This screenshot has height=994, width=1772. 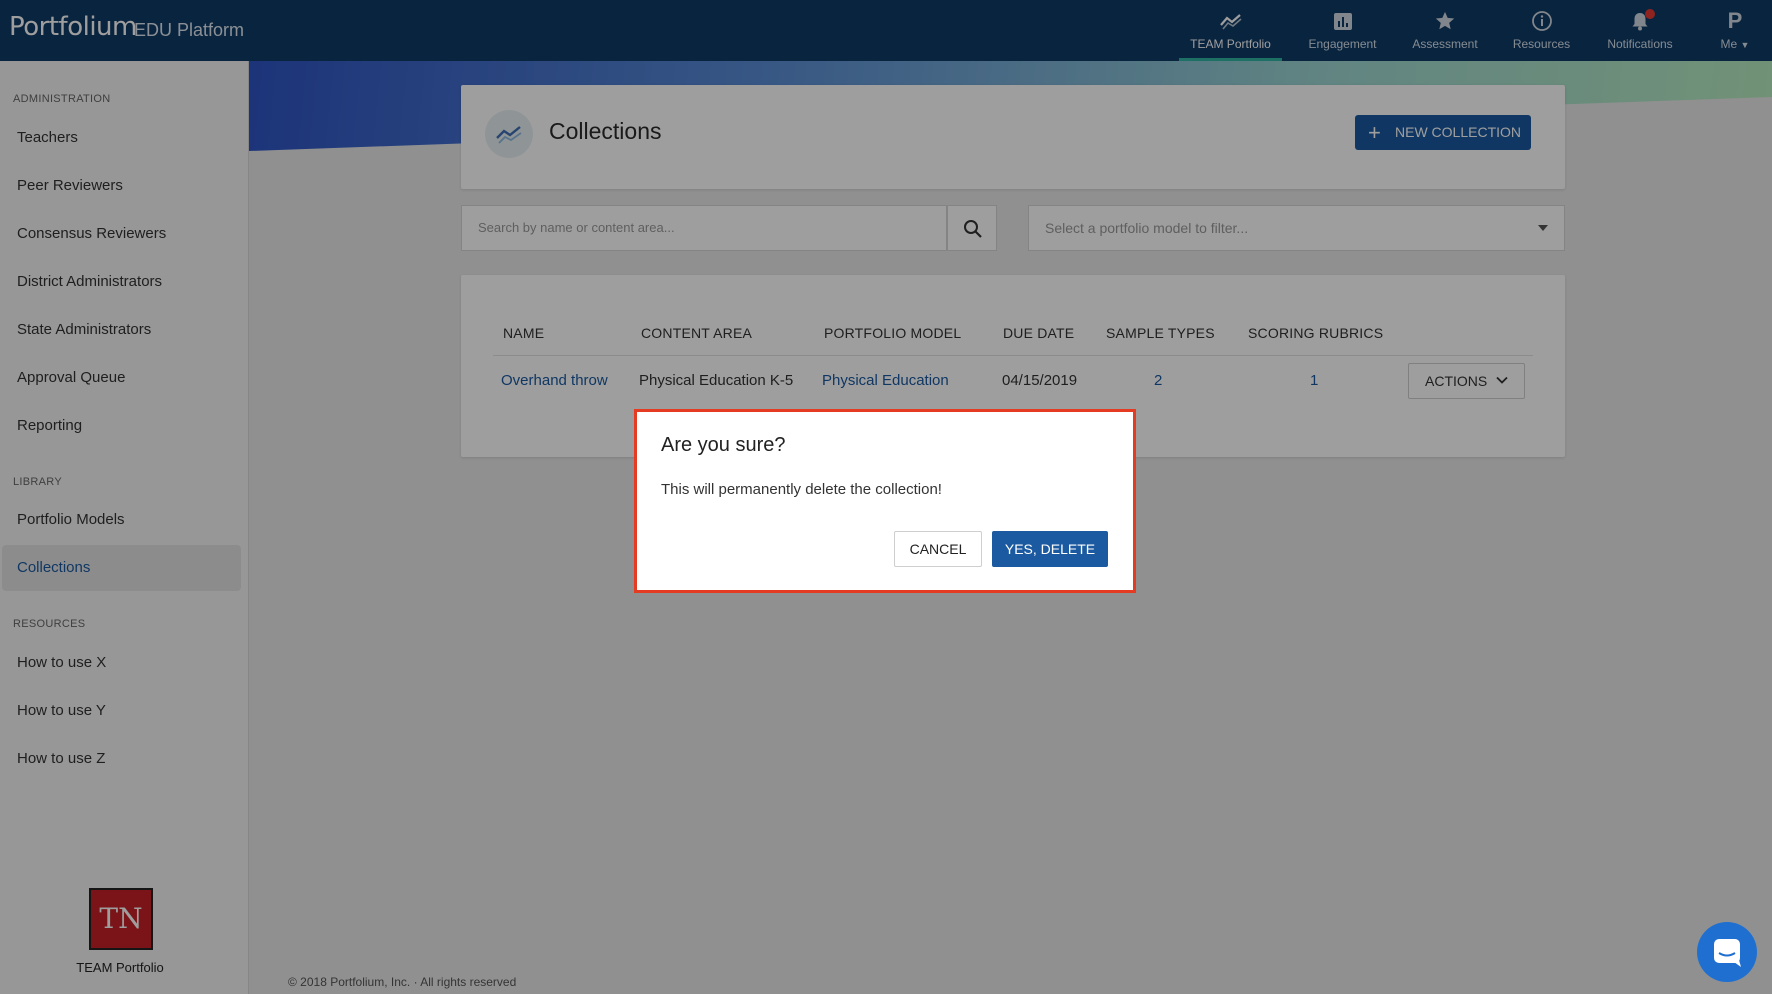 I want to click on dialog-title: Are you sure?, so click(x=723, y=445).